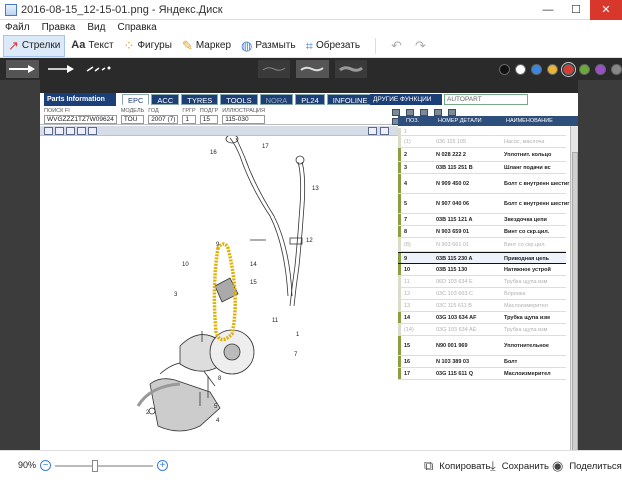  Describe the element at coordinates (213, 153) in the screenshot. I see `callout-label: 16` at that location.